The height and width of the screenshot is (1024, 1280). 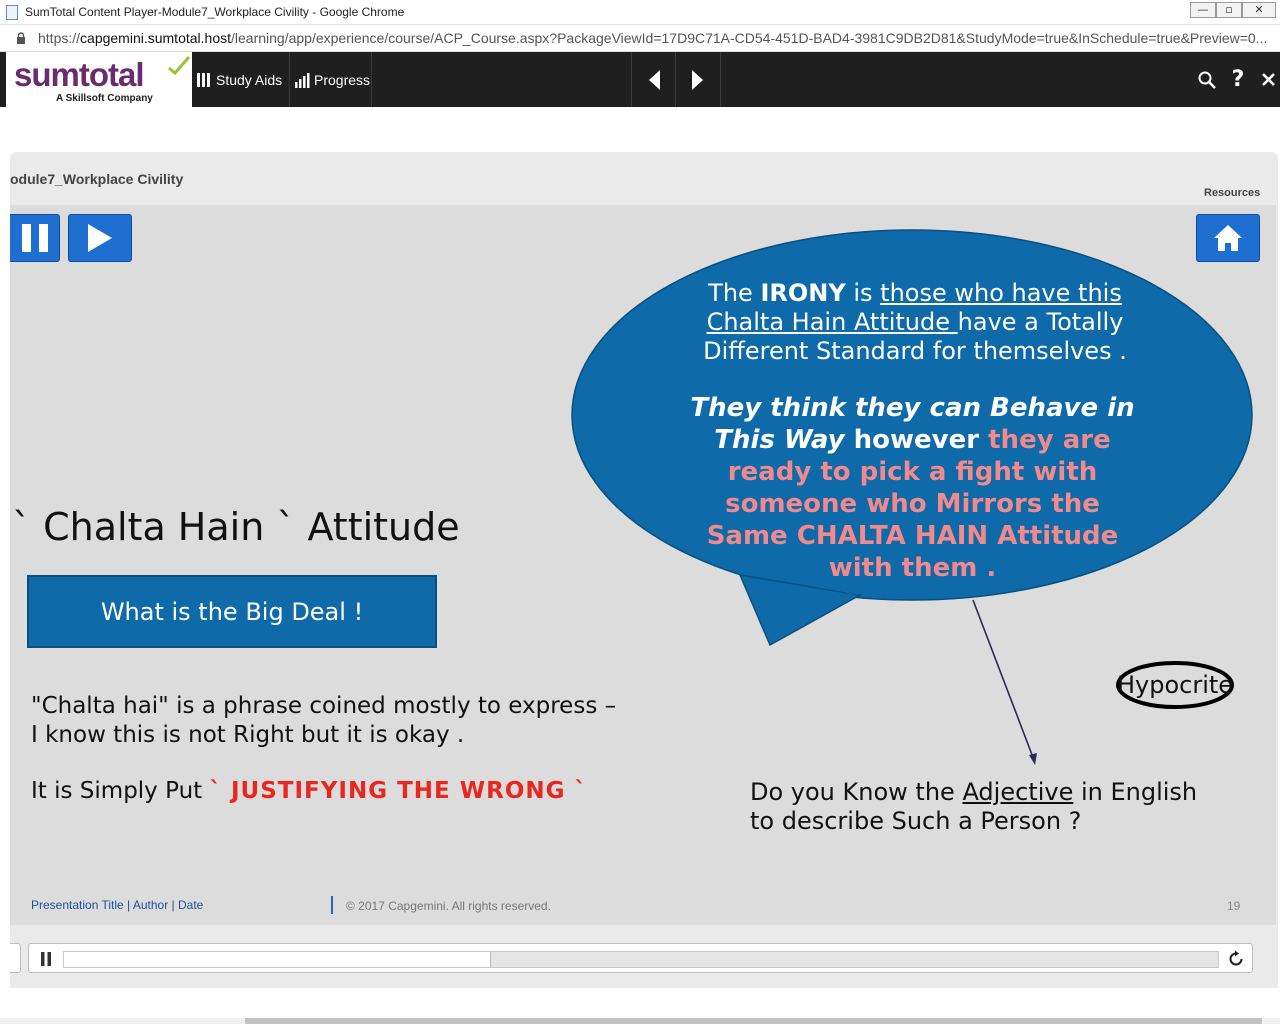 I want to click on maximize-button: ▫, so click(x=1229, y=10).